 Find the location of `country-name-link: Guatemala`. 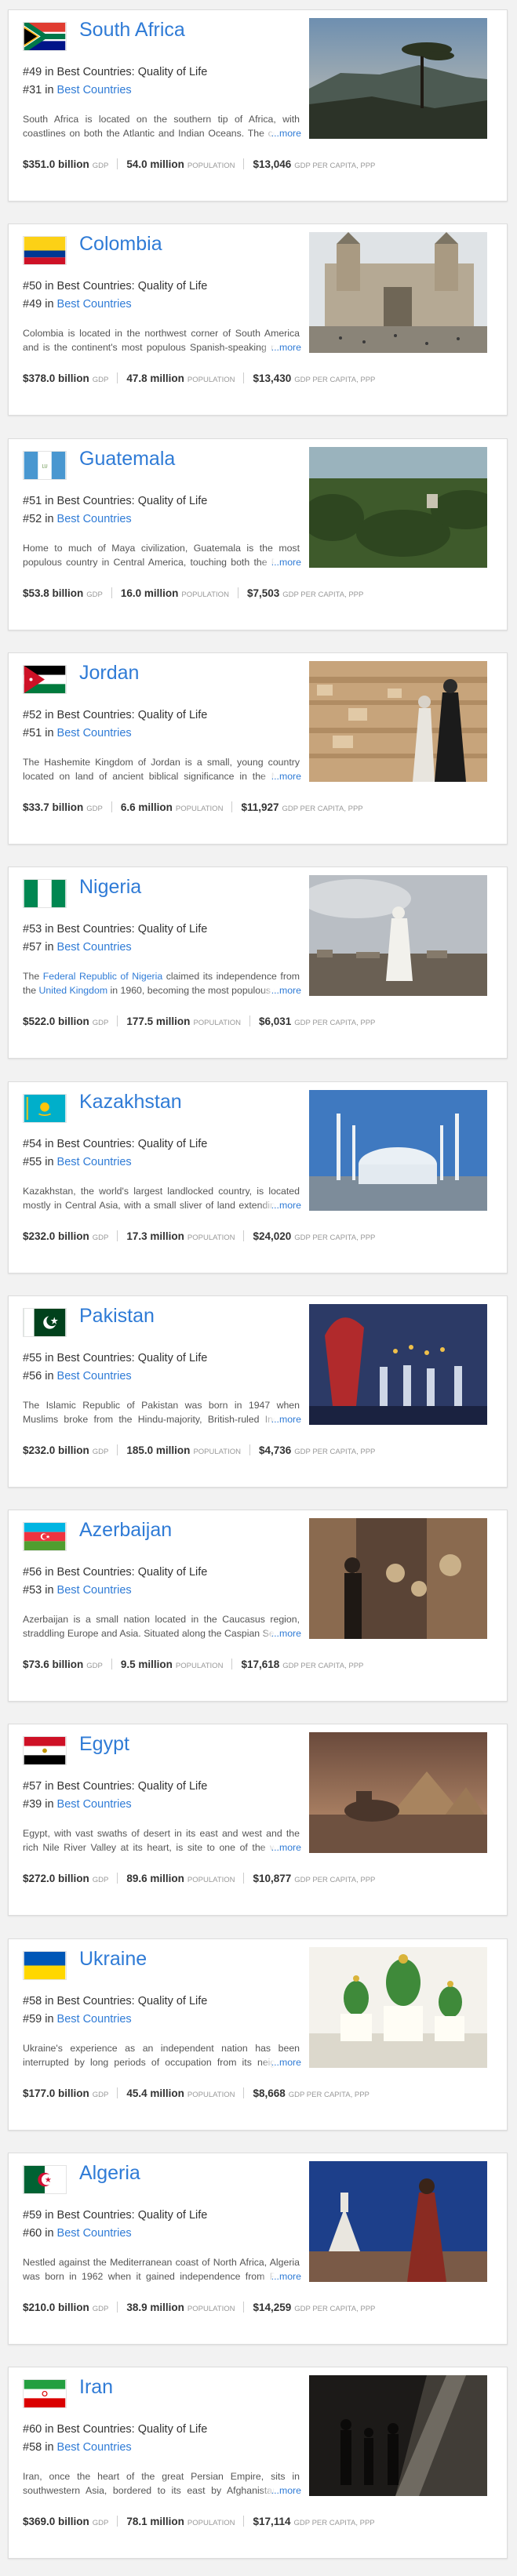

country-name-link: Guatemala is located at coordinates (127, 459).